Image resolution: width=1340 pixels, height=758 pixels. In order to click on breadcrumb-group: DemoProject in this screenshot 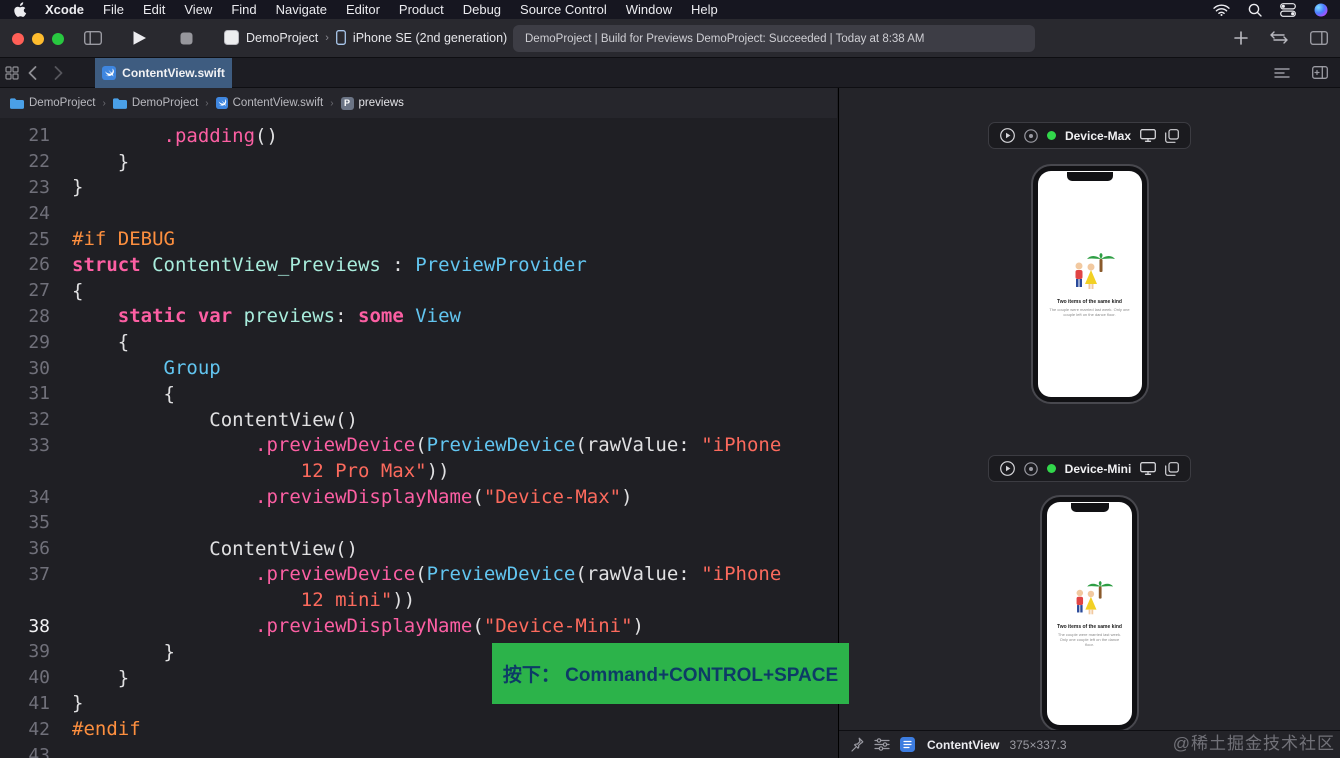, I will do `click(155, 103)`.